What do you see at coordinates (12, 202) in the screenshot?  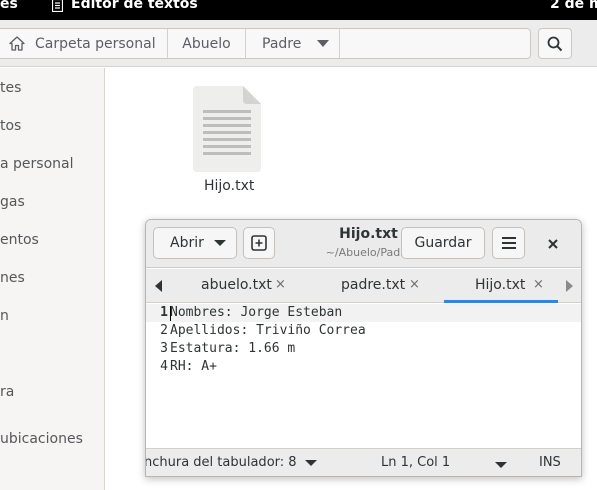 I see `sidebar-item-descargas: gas` at bounding box center [12, 202].